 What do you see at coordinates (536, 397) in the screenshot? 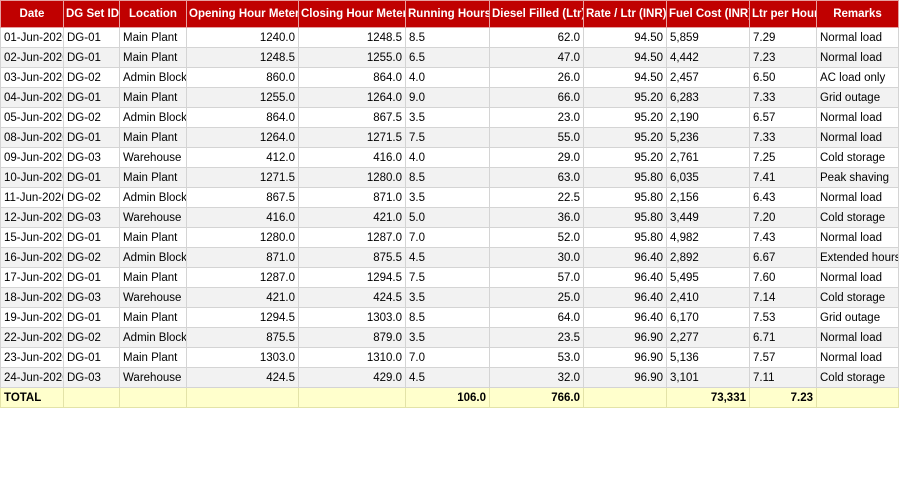
I see `total-diesel-filled: 766.0` at bounding box center [536, 397].